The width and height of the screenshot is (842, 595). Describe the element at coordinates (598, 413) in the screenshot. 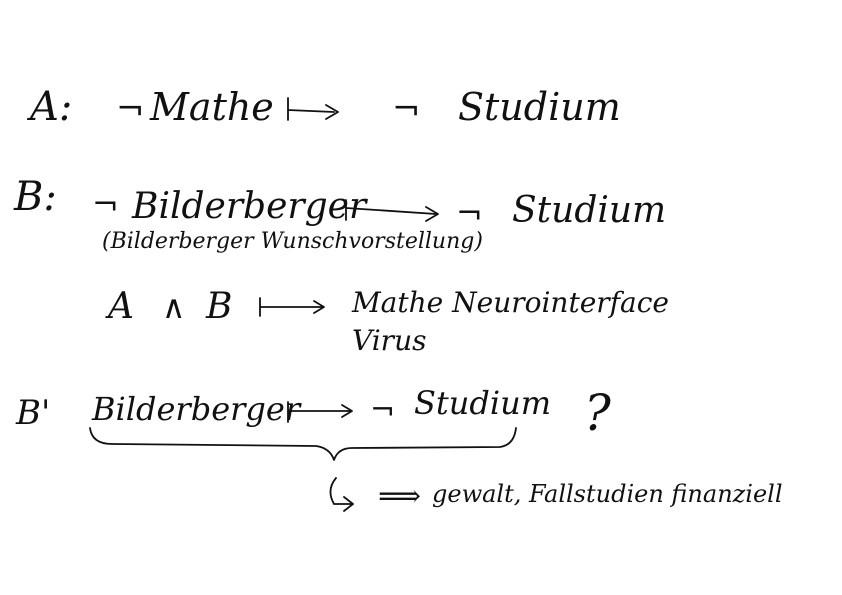

I see `question-mark: ?` at that location.